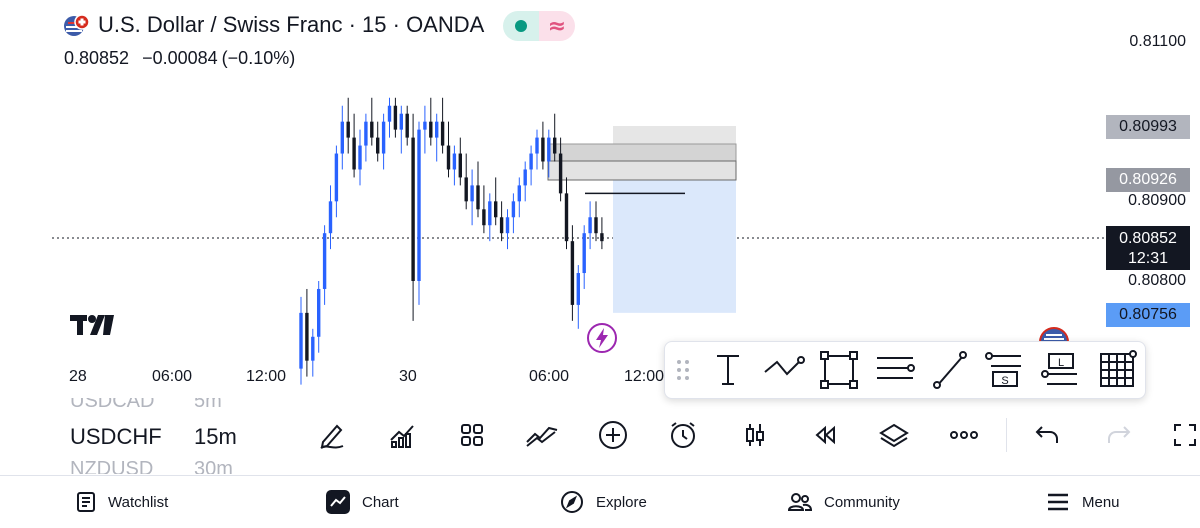 This screenshot has width=1200, height=528. Describe the element at coordinates (116, 436) in the screenshot. I see `symbol-name: USDCHF` at that location.